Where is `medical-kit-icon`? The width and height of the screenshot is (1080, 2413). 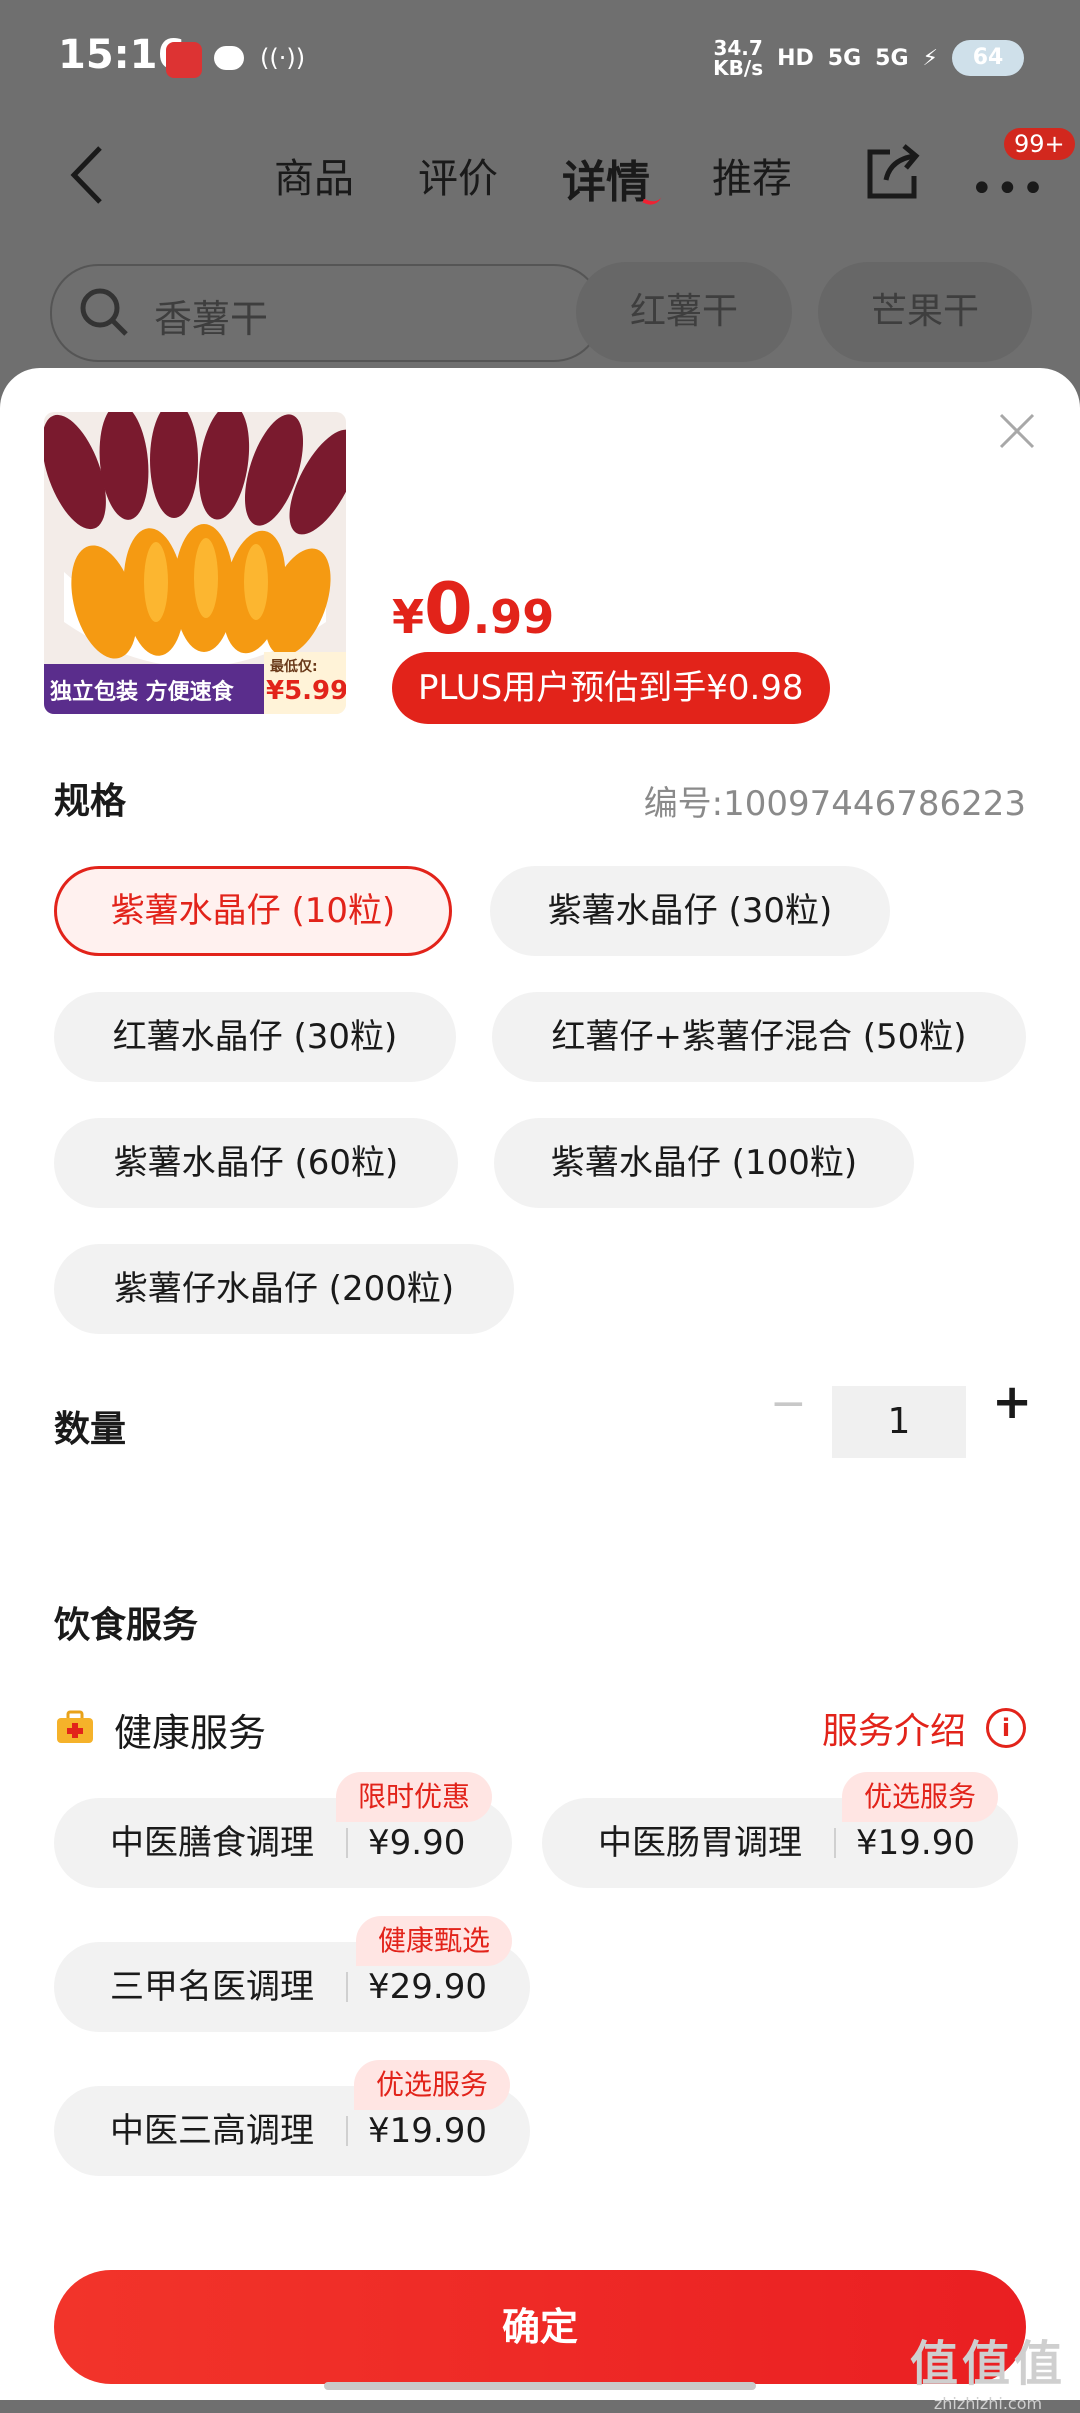 medical-kit-icon is located at coordinates (75, 1726).